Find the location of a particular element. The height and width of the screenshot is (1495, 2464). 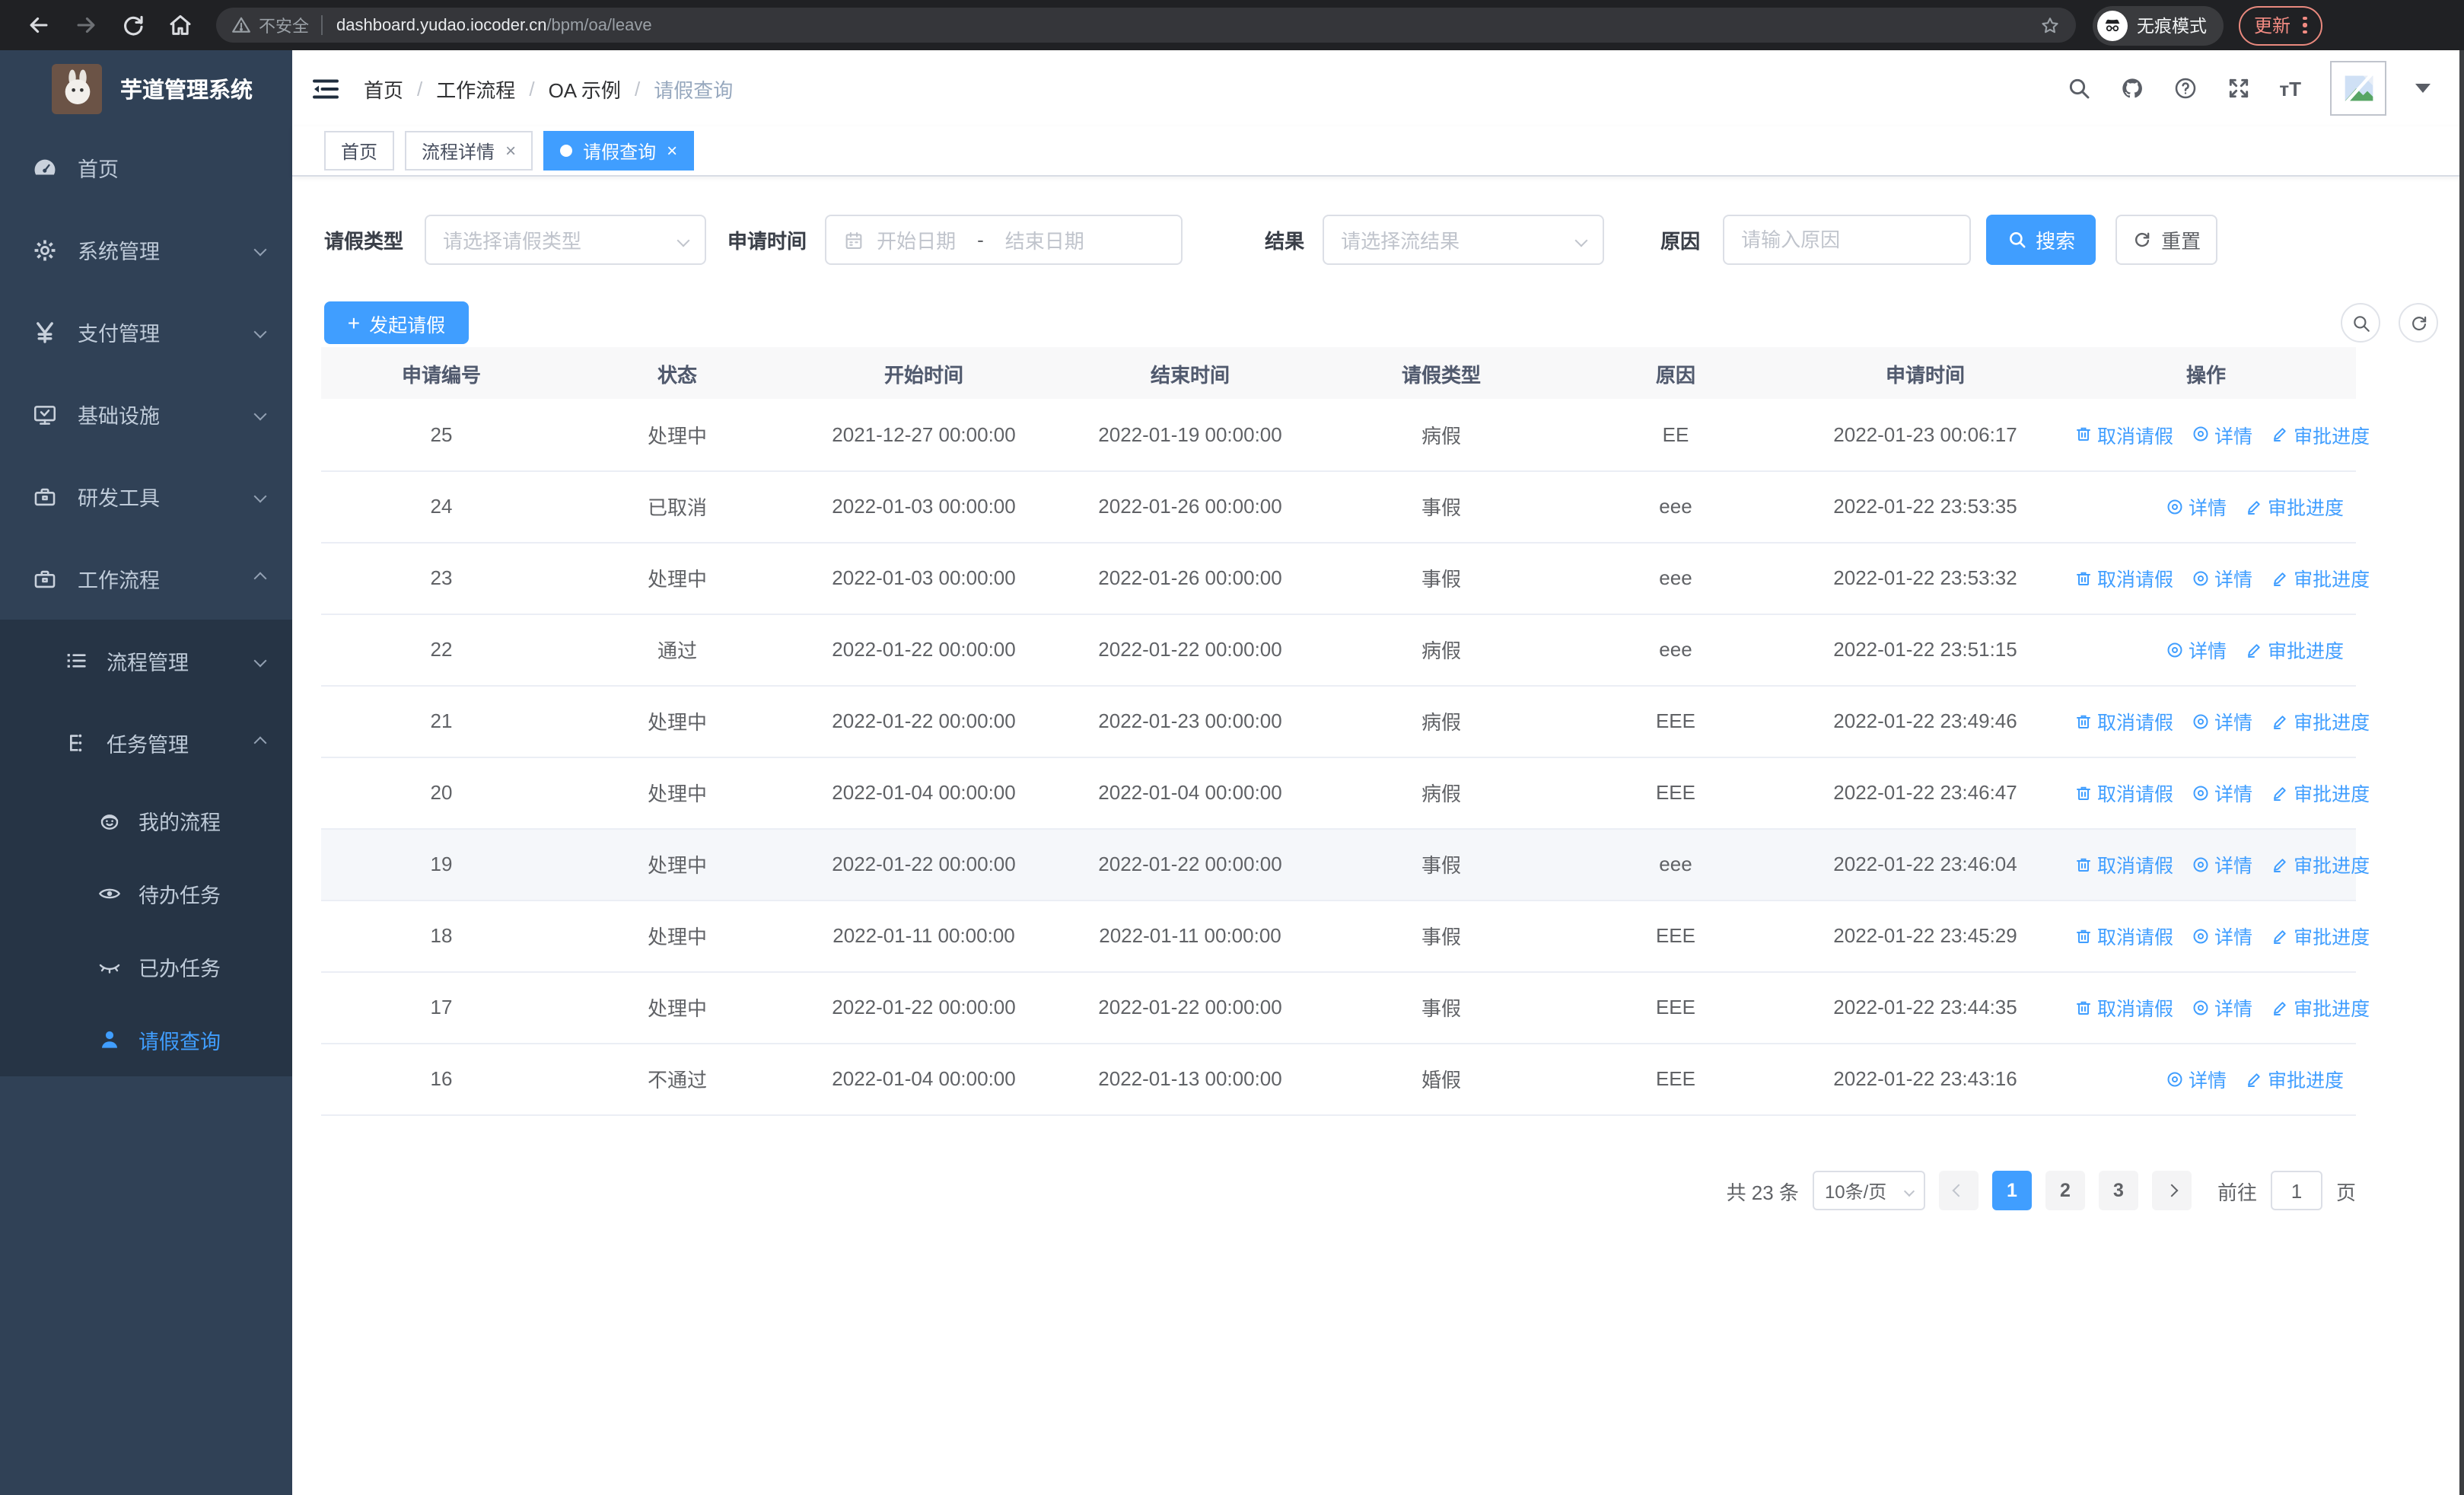

search-icon is located at coordinates (2078, 88).